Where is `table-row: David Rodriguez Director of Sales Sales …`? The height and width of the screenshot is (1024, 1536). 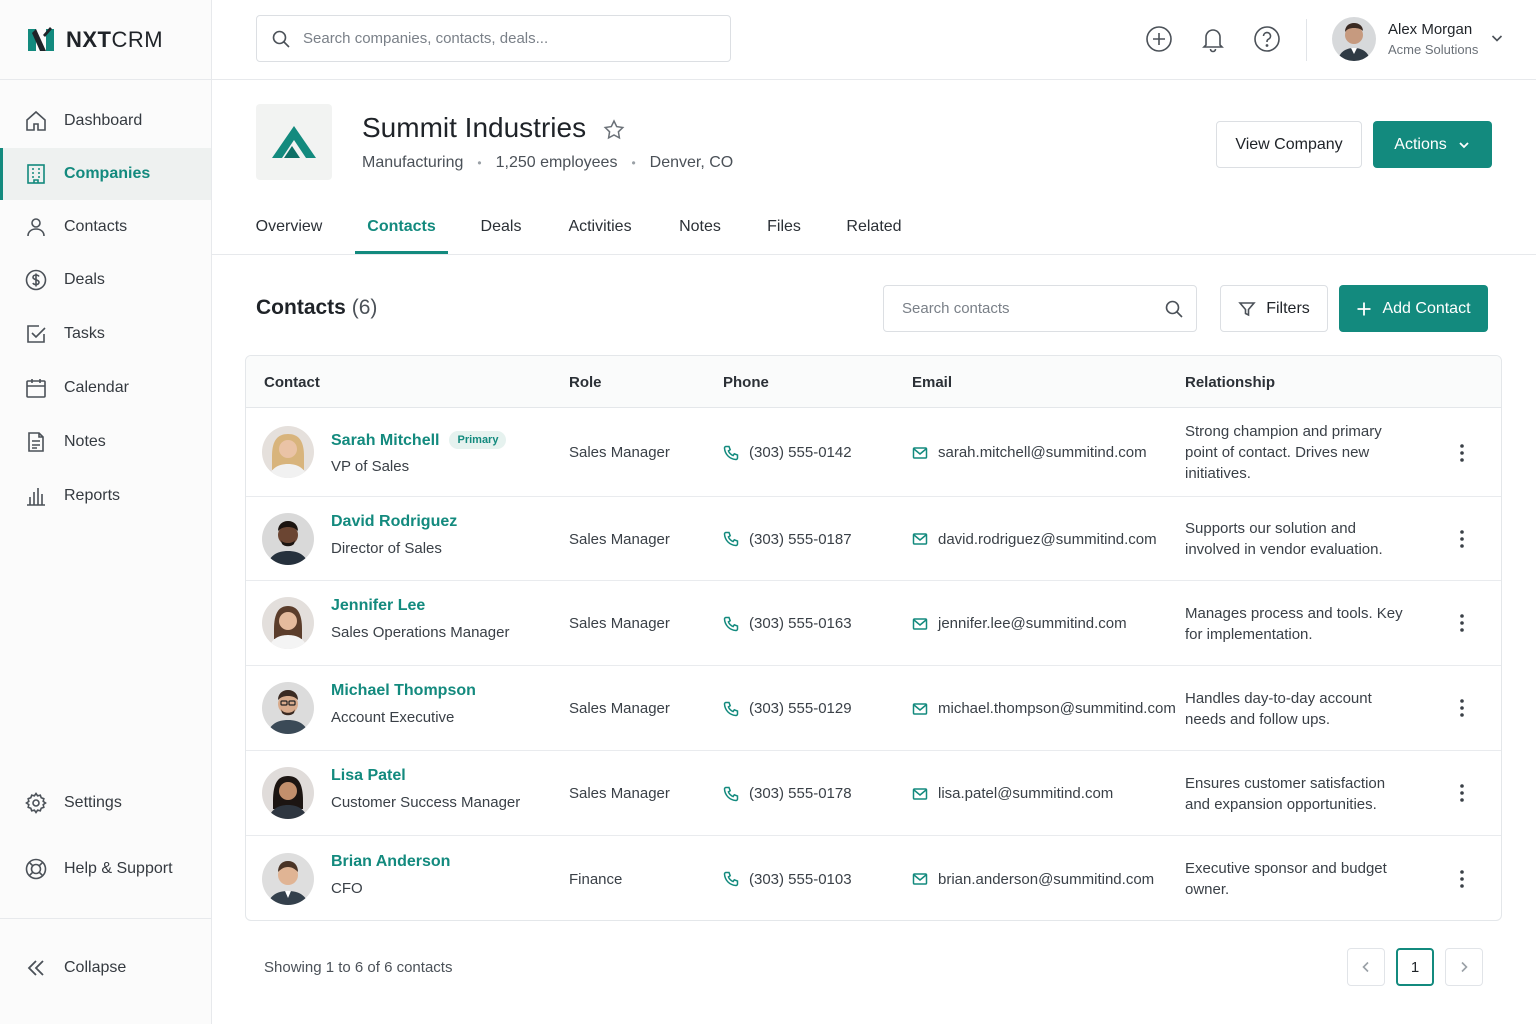
table-row: David Rodriguez Director of Sales Sales … is located at coordinates (873, 539).